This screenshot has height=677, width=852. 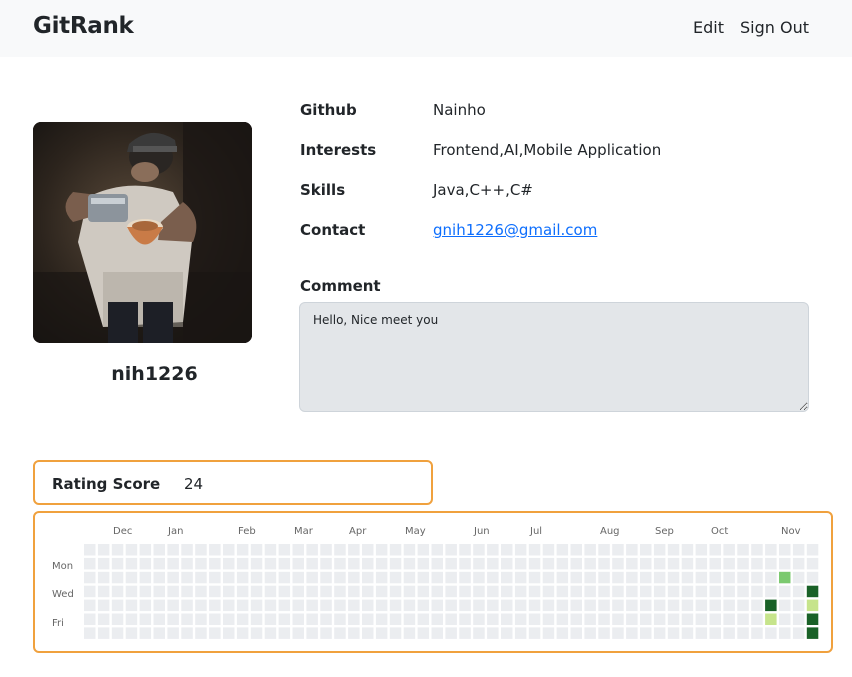 What do you see at coordinates (175, 531) in the screenshot?
I see `month-label-jan: Jan` at bounding box center [175, 531].